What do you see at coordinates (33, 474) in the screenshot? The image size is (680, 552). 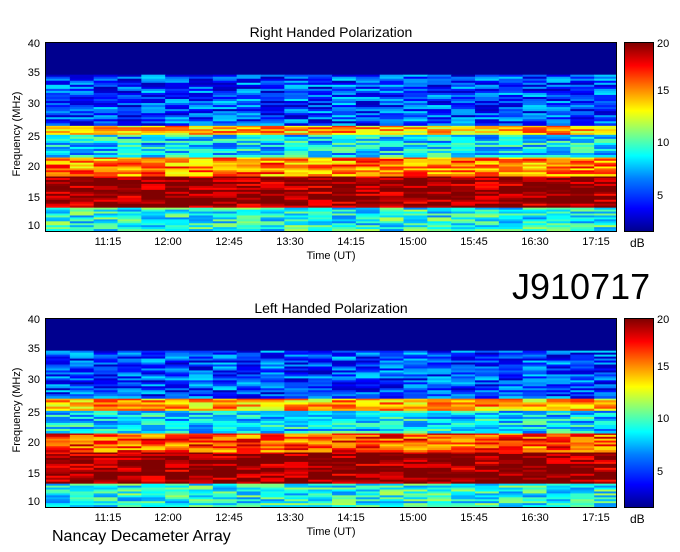 I see `y-tick-label: 15` at bounding box center [33, 474].